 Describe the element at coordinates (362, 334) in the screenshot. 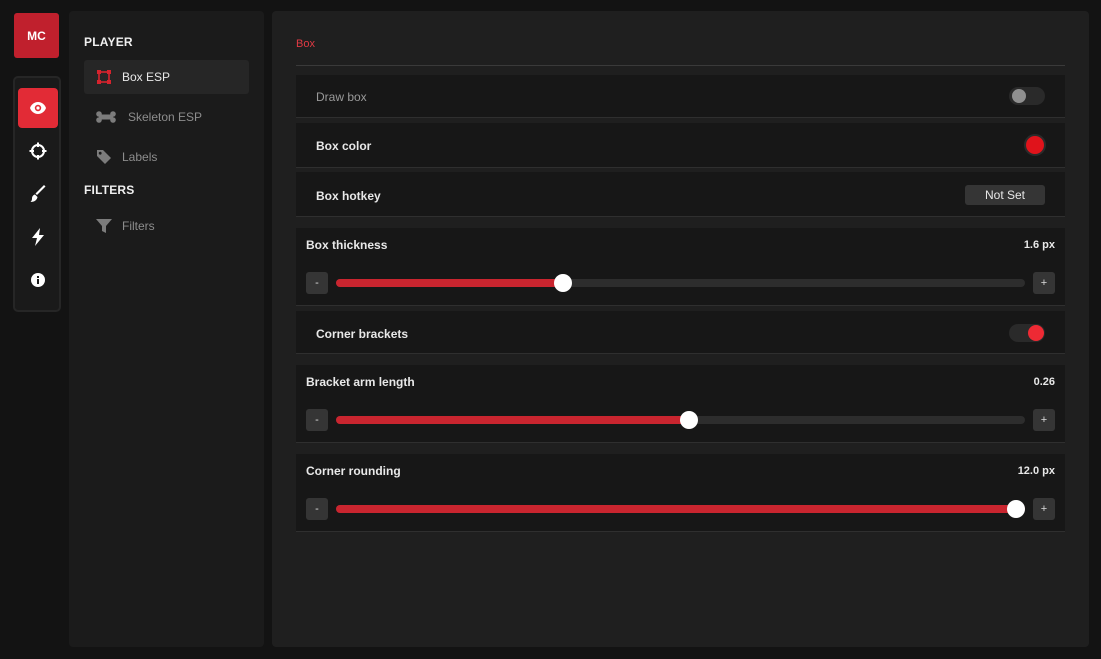

I see `setting-label: Corner brackets` at that location.